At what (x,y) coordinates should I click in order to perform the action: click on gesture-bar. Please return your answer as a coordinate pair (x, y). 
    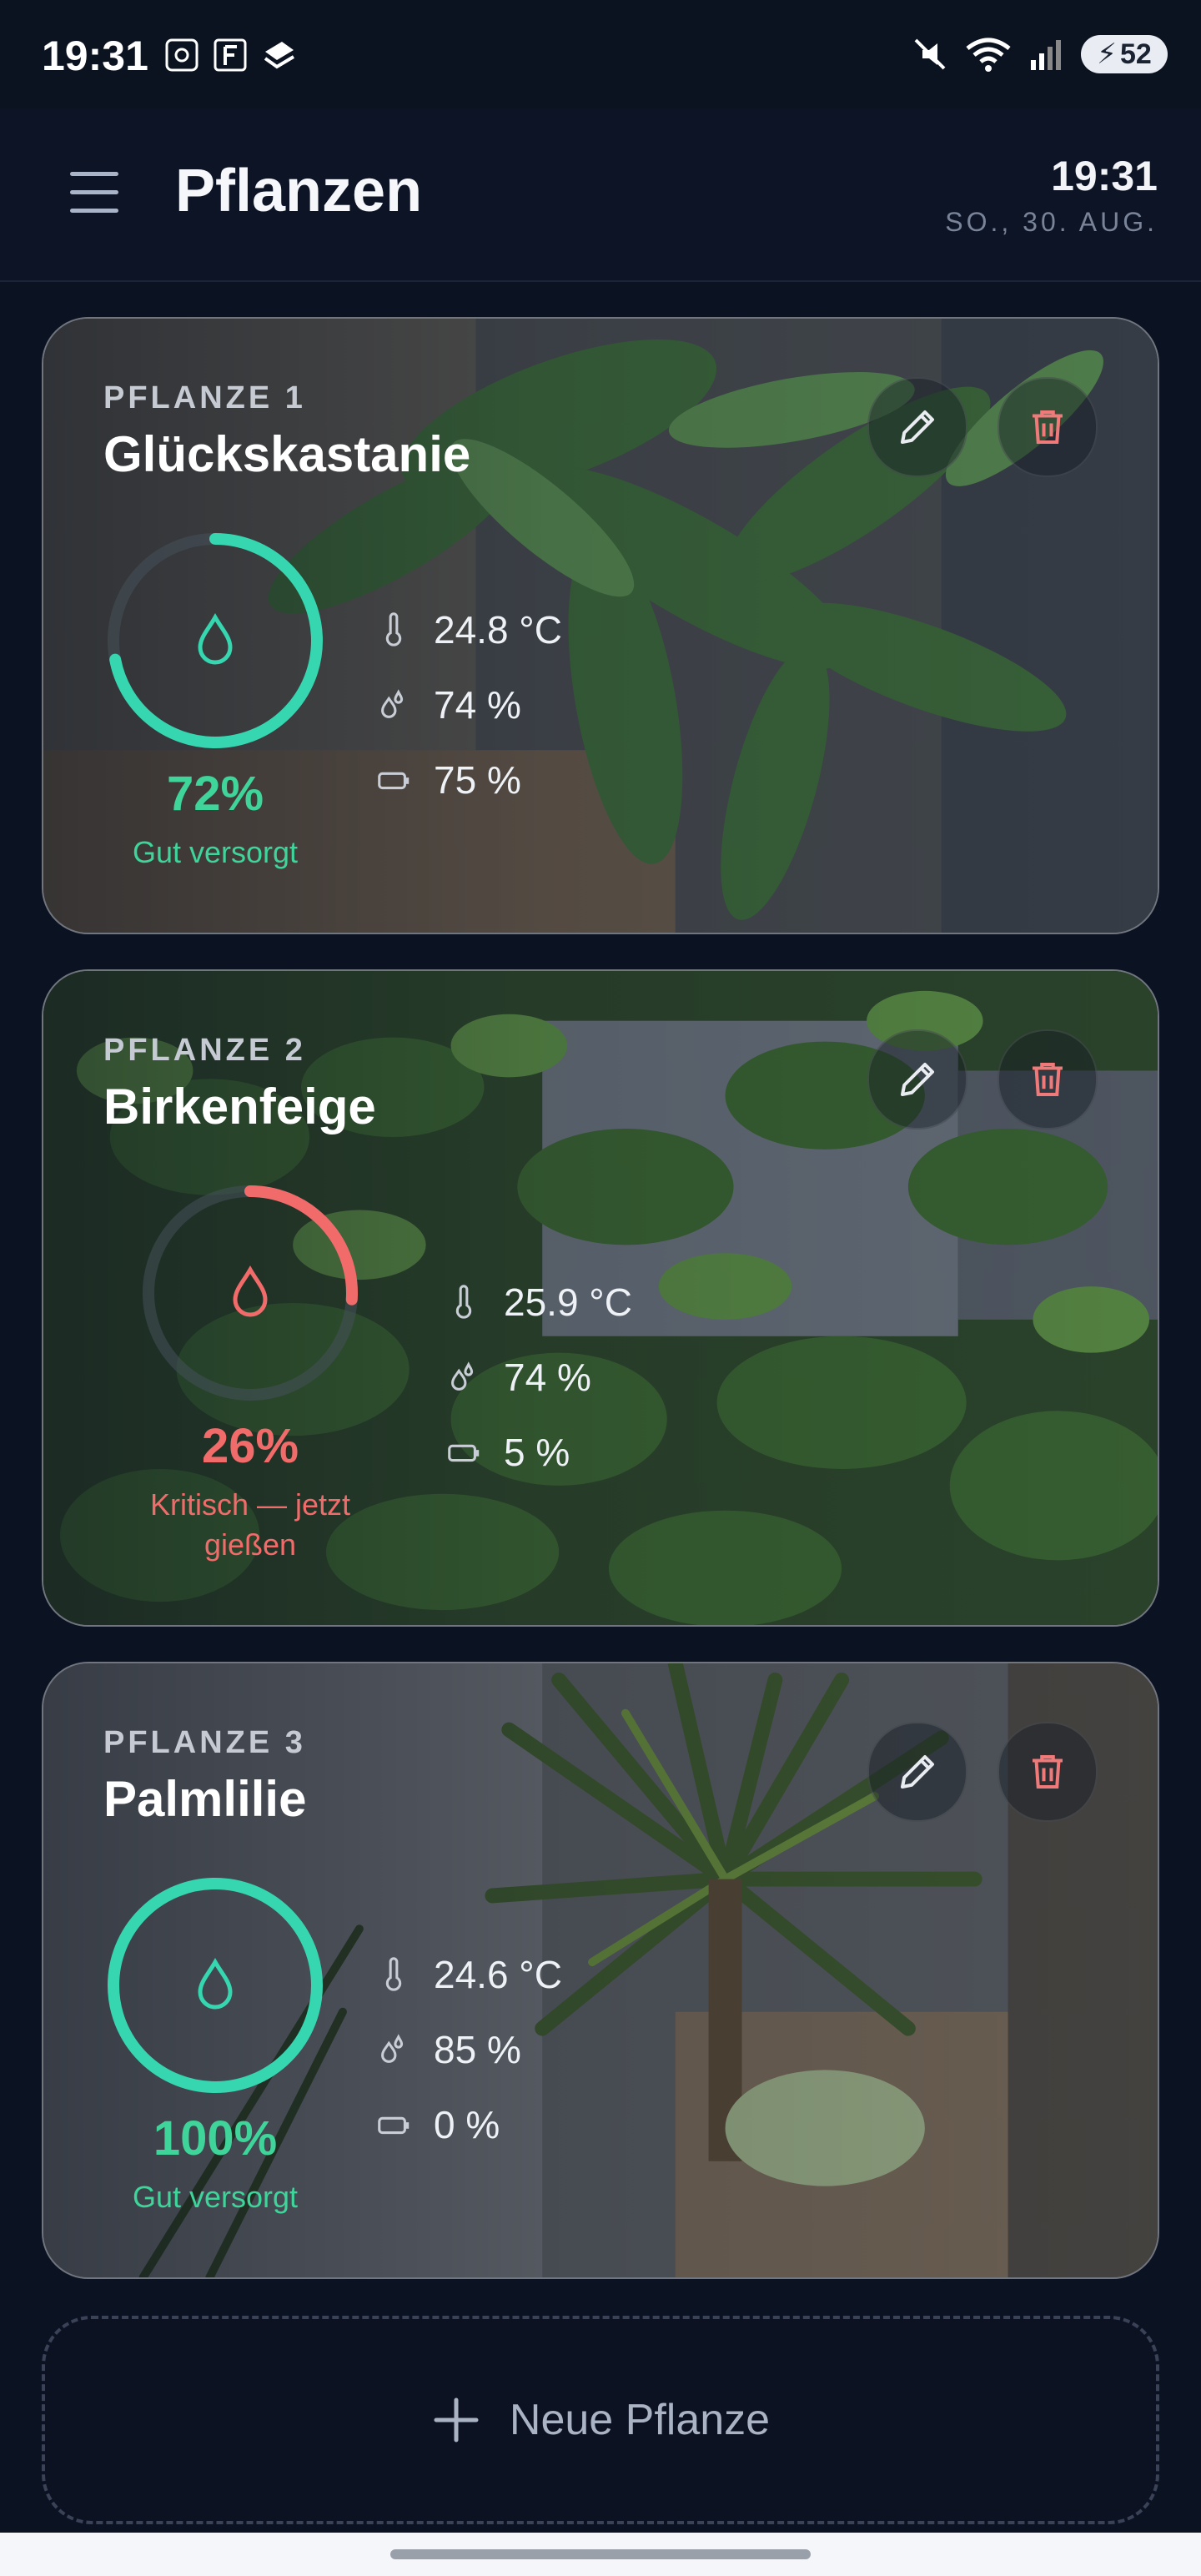
    Looking at the image, I should click on (601, 2554).